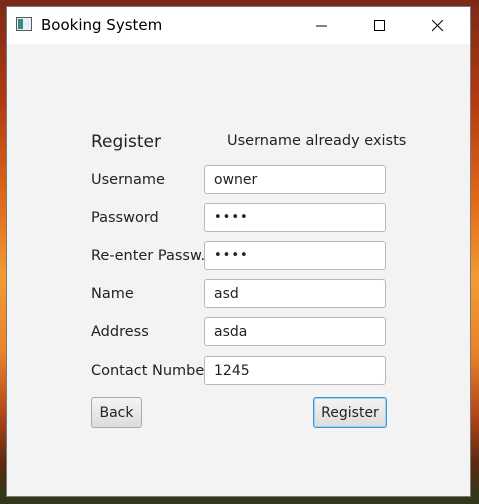 The height and width of the screenshot is (504, 479). I want to click on back-button: Back, so click(116, 412).